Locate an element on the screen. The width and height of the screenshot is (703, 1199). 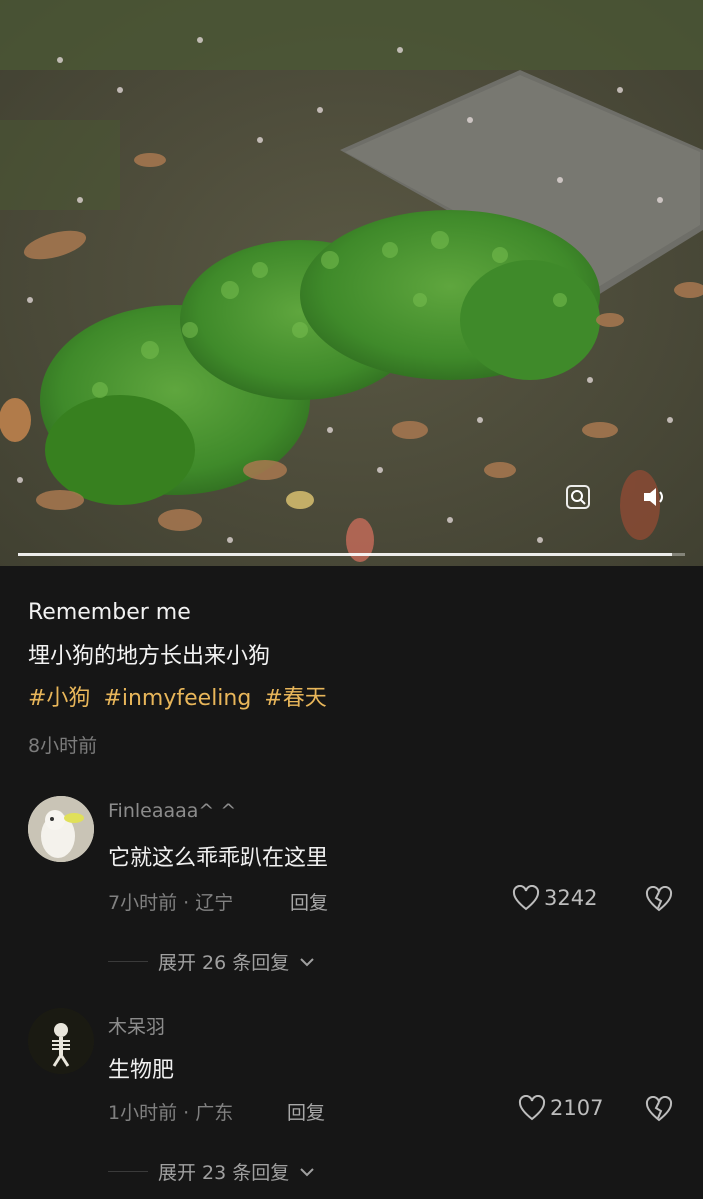
expand-replies-label: 展开 26 条回复 is located at coordinates (224, 963).